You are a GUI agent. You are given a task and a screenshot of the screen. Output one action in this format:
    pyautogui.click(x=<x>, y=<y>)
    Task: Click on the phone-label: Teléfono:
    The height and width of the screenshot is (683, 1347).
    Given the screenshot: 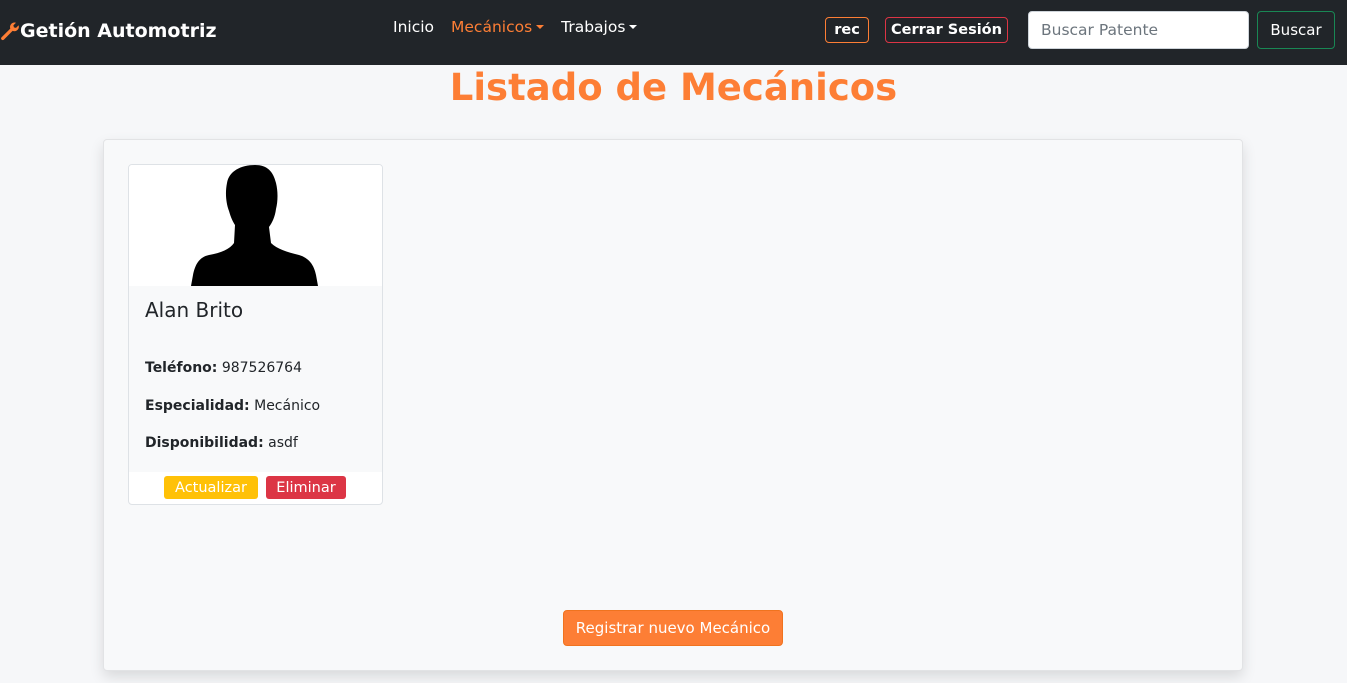 What is the action you would take?
    pyautogui.click(x=181, y=368)
    